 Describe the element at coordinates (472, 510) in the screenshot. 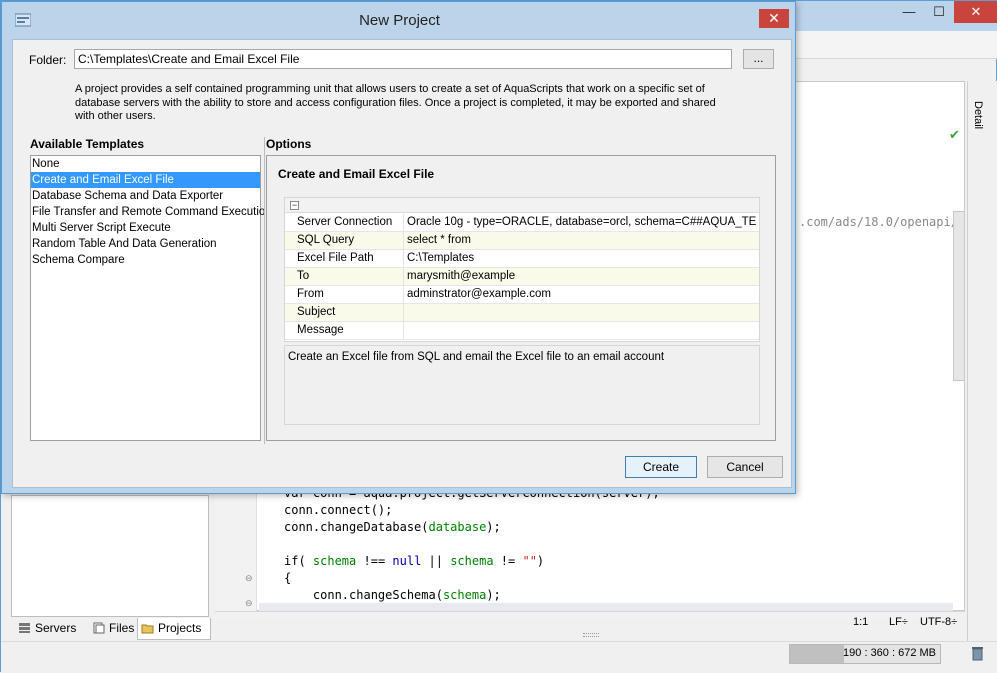

I see `code-line: conn.connect();` at that location.